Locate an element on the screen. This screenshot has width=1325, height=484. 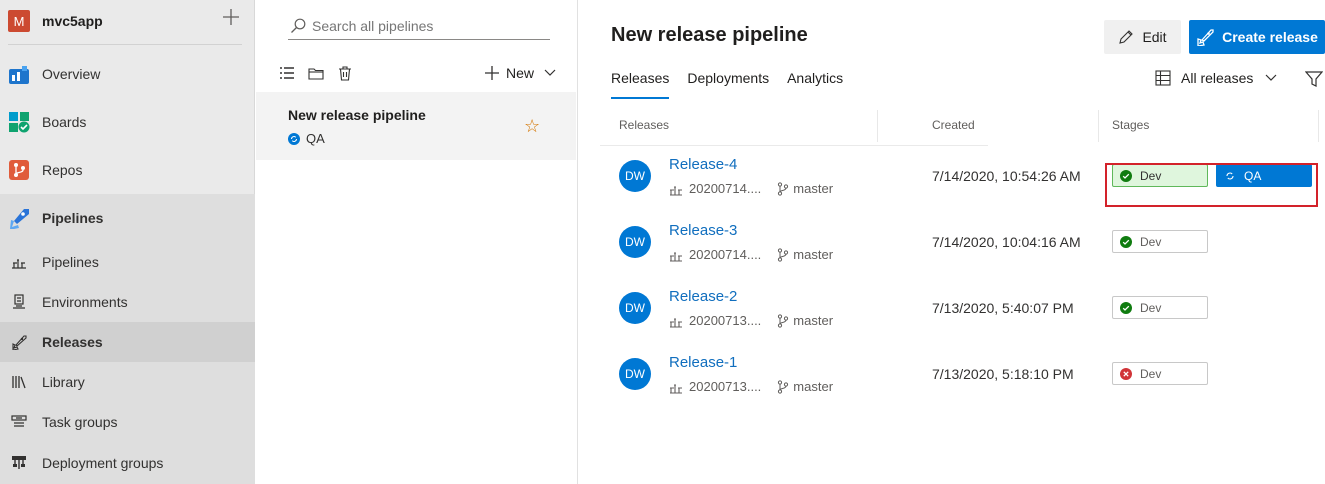
column-header-created: Created is located at coordinates (953, 125).